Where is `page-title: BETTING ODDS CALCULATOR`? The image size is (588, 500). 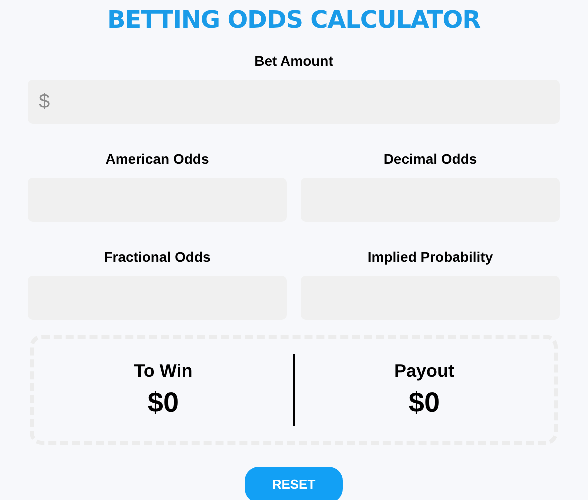 page-title: BETTING ODDS CALCULATOR is located at coordinates (294, 20).